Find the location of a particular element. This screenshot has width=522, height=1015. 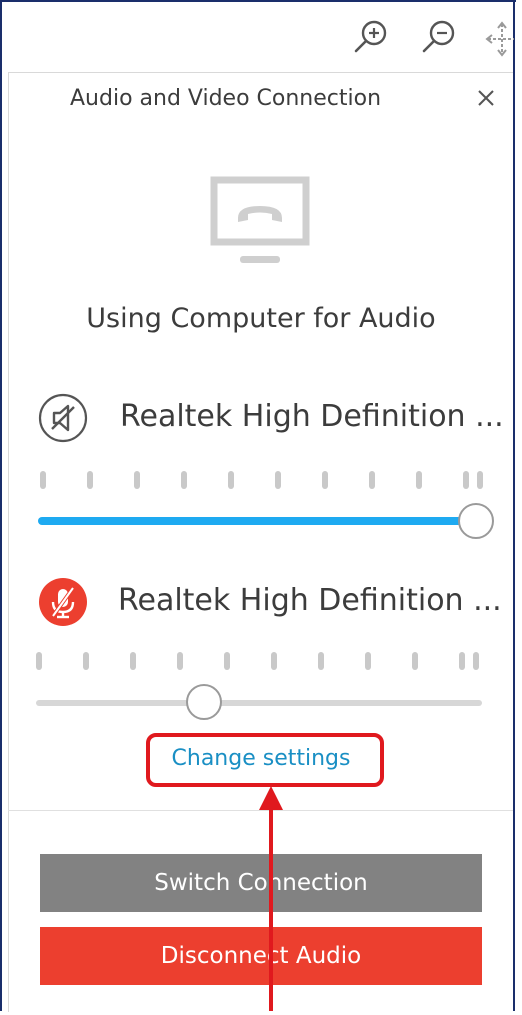

microphone-muted-icon is located at coordinates (63, 602).